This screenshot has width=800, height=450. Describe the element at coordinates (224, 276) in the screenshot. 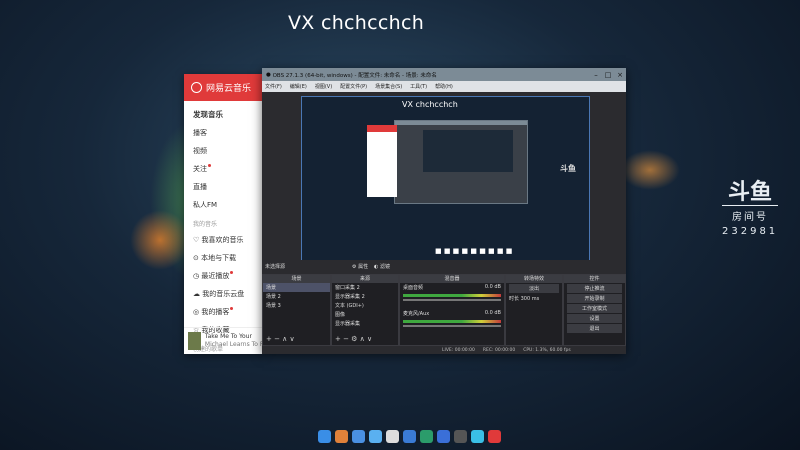

I see `sidebar-item-recent: ◷ 最近播放` at that location.